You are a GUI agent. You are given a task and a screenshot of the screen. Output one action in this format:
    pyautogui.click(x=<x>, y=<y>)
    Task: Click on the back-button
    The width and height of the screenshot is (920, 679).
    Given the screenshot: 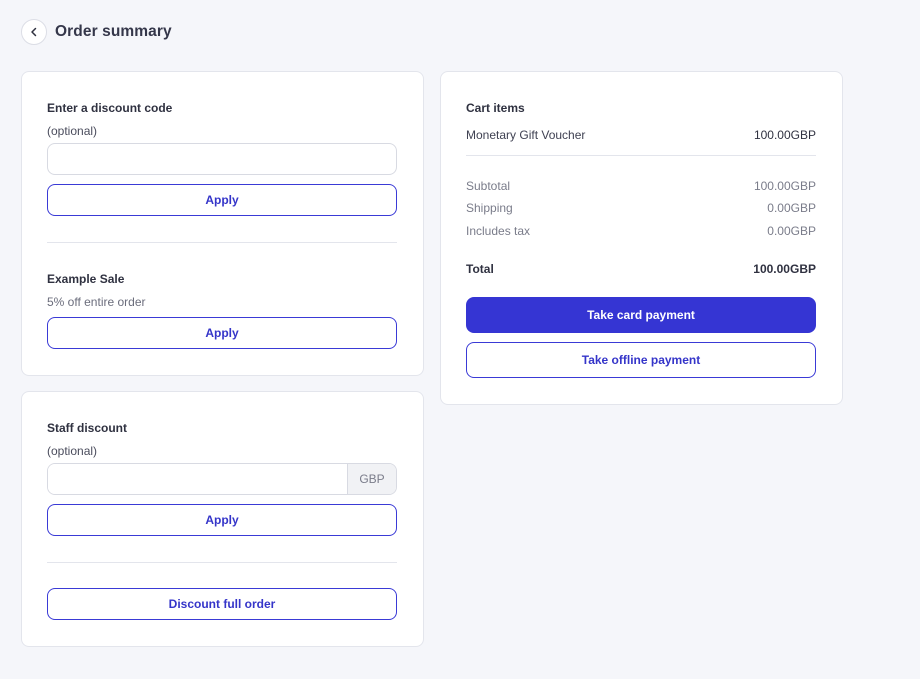 What is the action you would take?
    pyautogui.click(x=34, y=32)
    